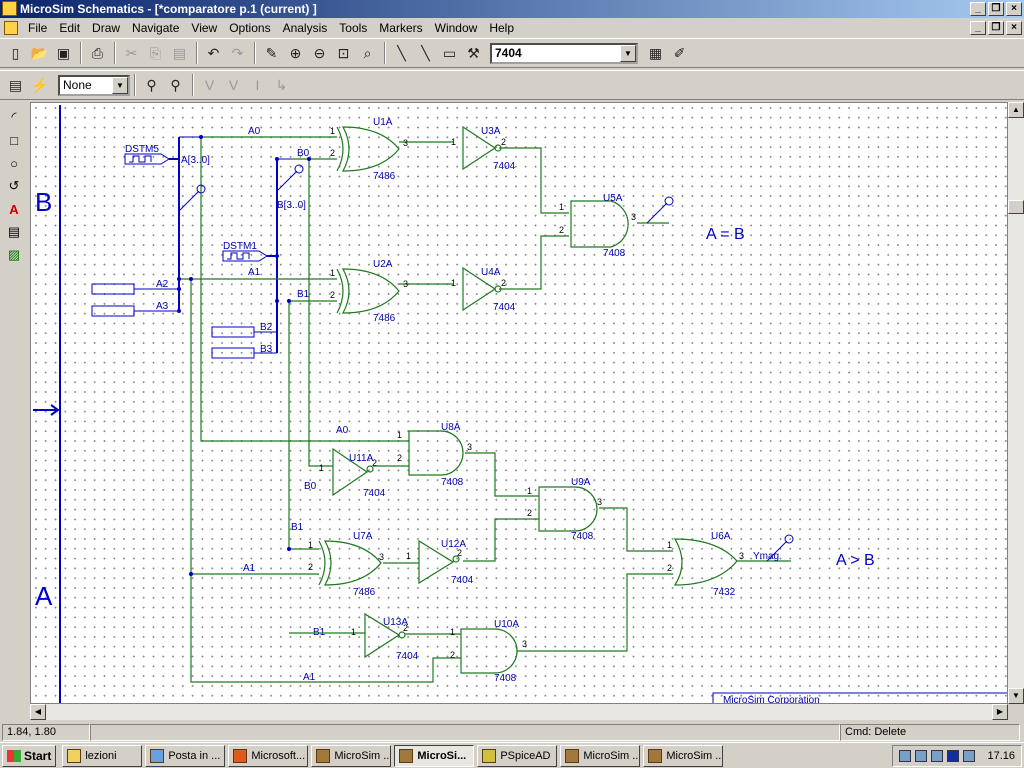 The width and height of the screenshot is (1024, 768). I want to click on menu-edit: Edit, so click(69, 28).